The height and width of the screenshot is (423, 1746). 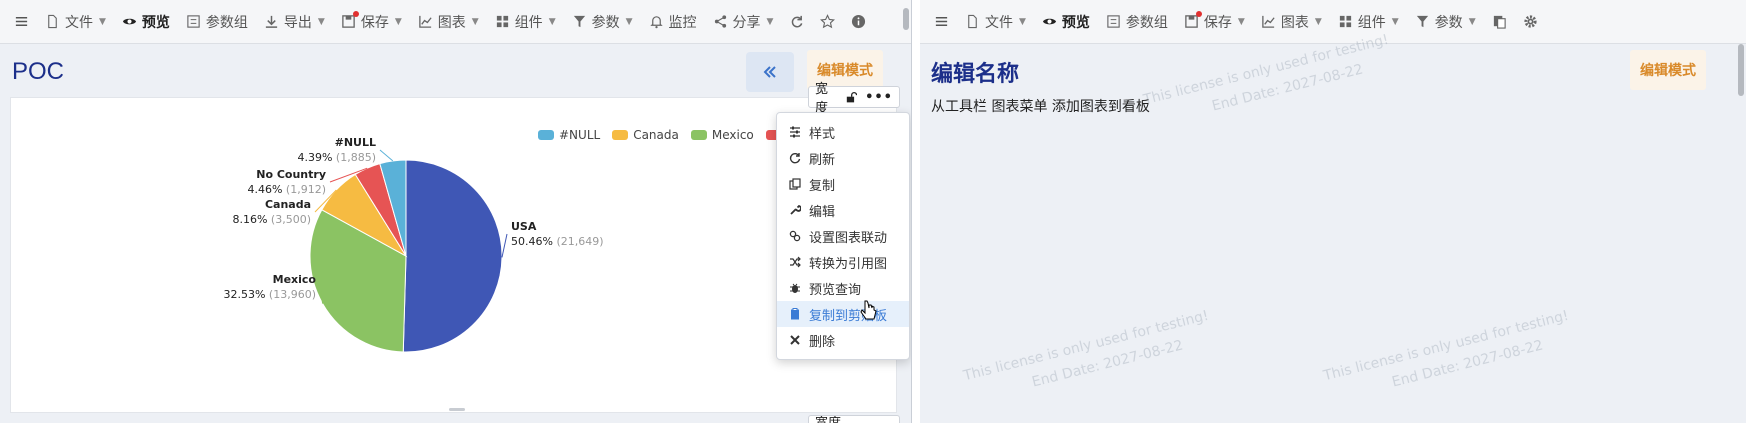 I want to click on toolbar-scrollbar, so click(x=906, y=19).